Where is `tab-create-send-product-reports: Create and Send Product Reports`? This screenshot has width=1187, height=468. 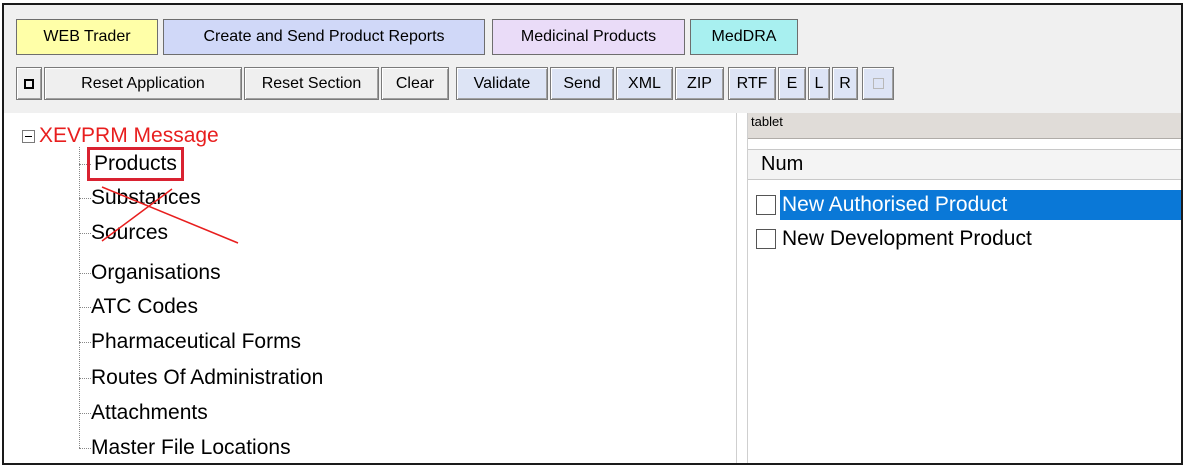 tab-create-send-product-reports: Create and Send Product Reports is located at coordinates (324, 37).